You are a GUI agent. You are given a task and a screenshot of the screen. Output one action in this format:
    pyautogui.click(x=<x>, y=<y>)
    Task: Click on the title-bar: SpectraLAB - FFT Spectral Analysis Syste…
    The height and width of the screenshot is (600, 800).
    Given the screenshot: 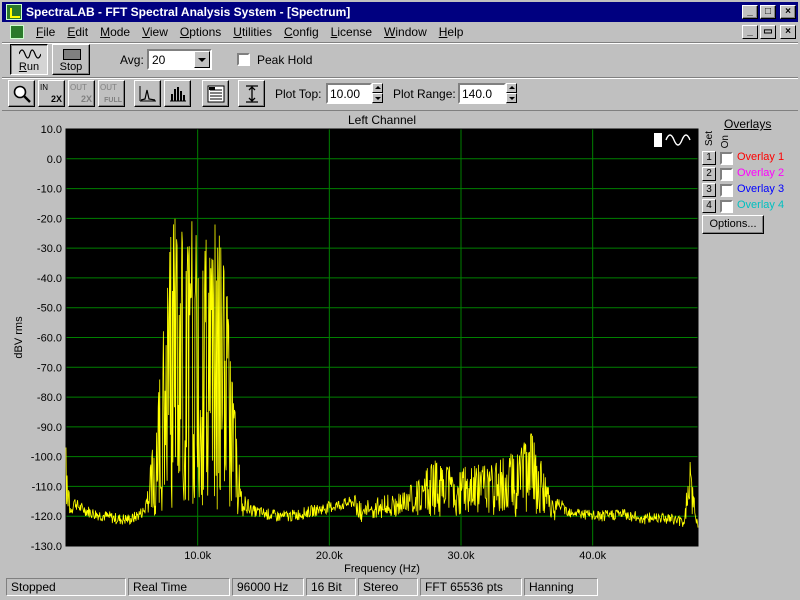 What is the action you would take?
    pyautogui.click(x=400, y=12)
    